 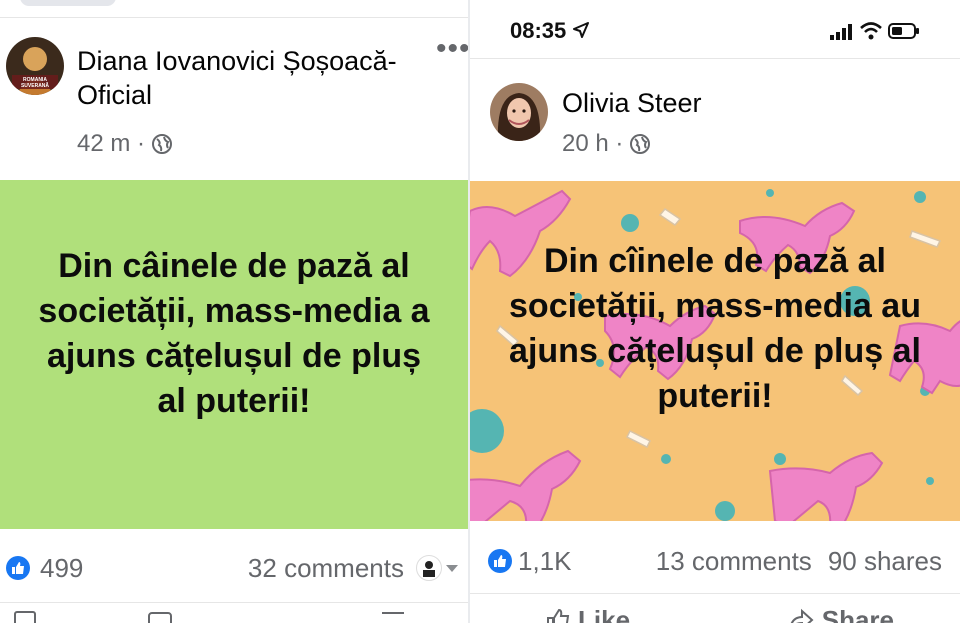 I want to click on post-meta: 20 h ·, so click(x=606, y=144).